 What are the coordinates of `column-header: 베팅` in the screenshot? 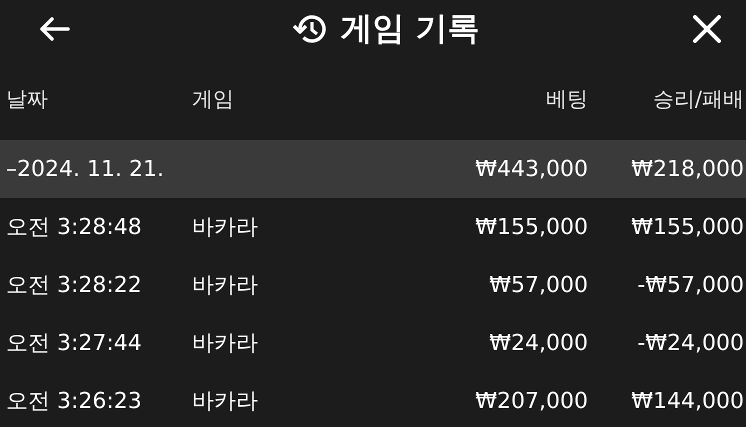 It's located at (566, 99).